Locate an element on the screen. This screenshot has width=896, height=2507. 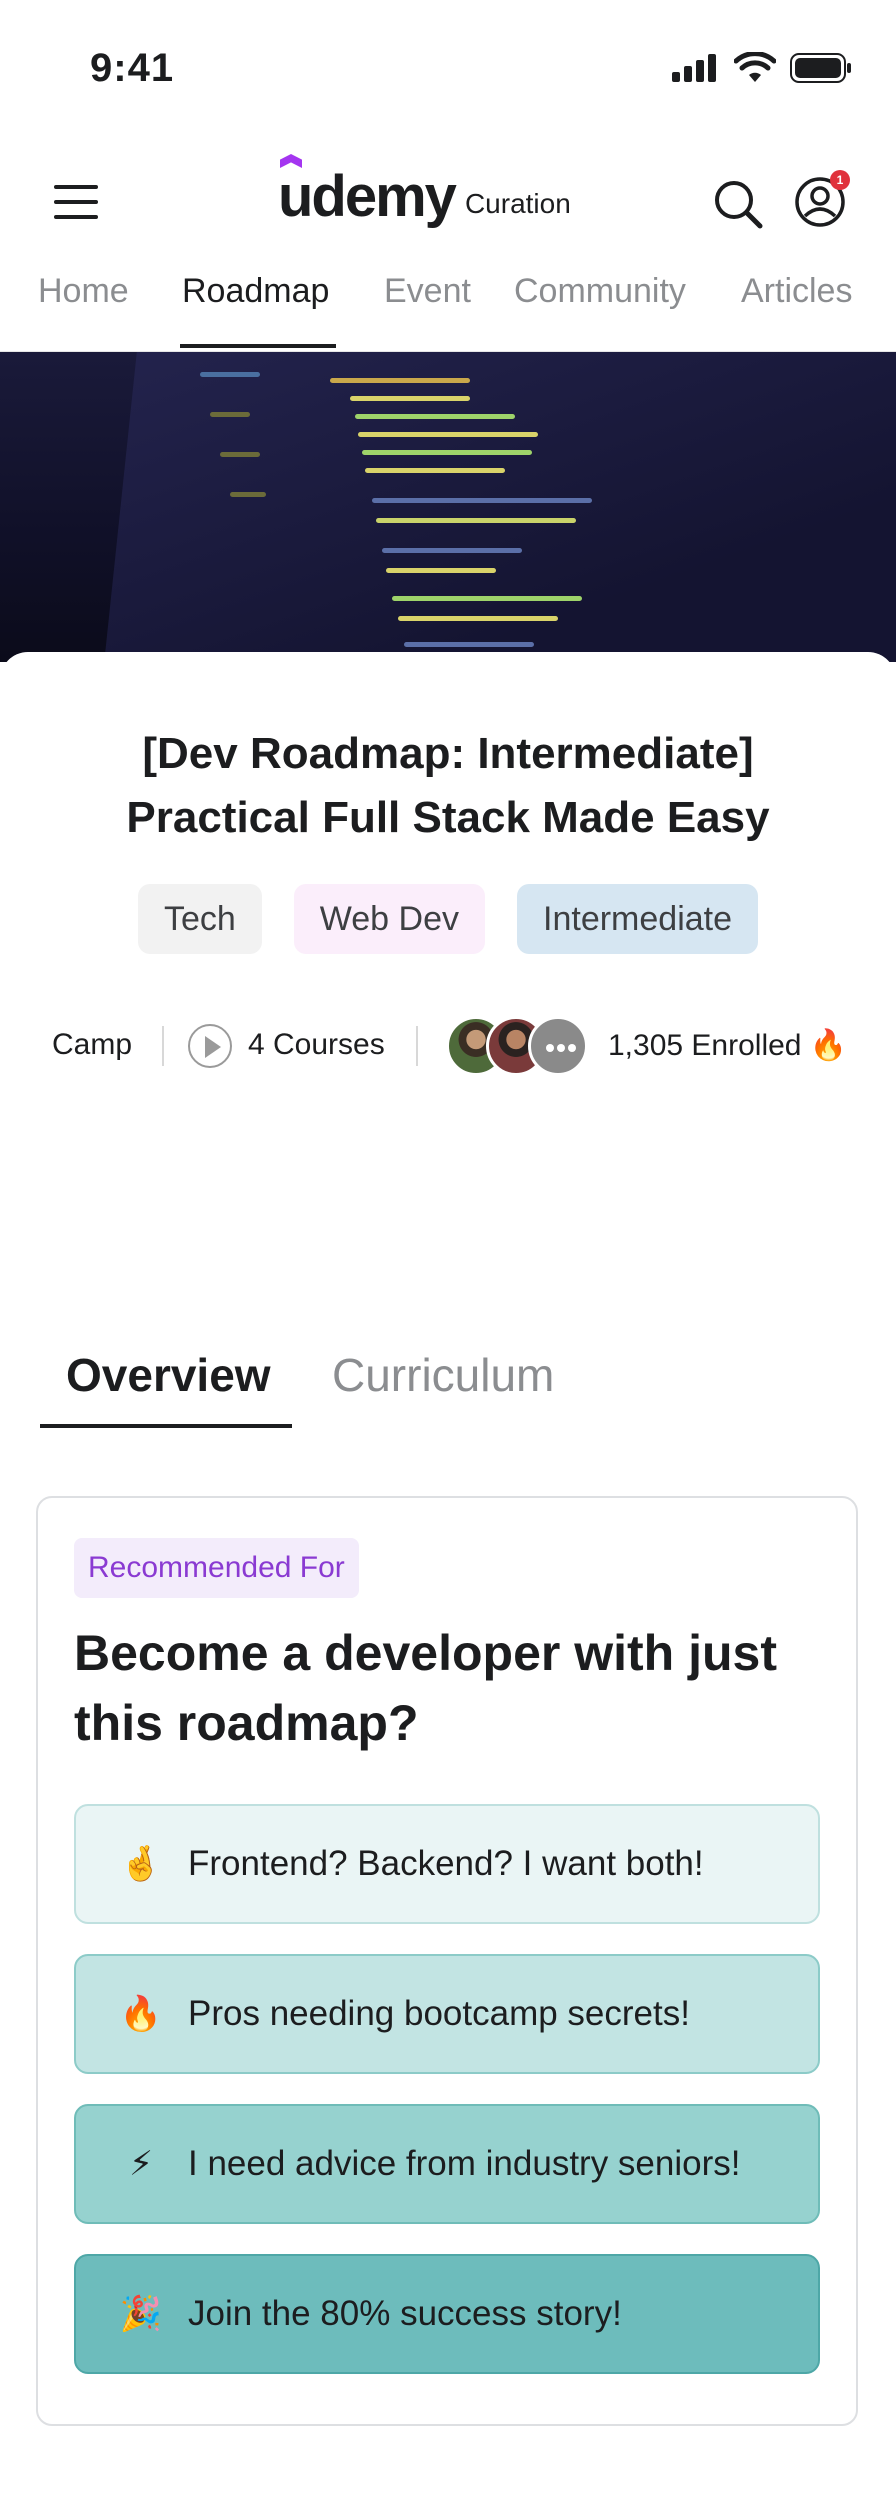
tag-web-dev: Web Dev is located at coordinates (389, 919).